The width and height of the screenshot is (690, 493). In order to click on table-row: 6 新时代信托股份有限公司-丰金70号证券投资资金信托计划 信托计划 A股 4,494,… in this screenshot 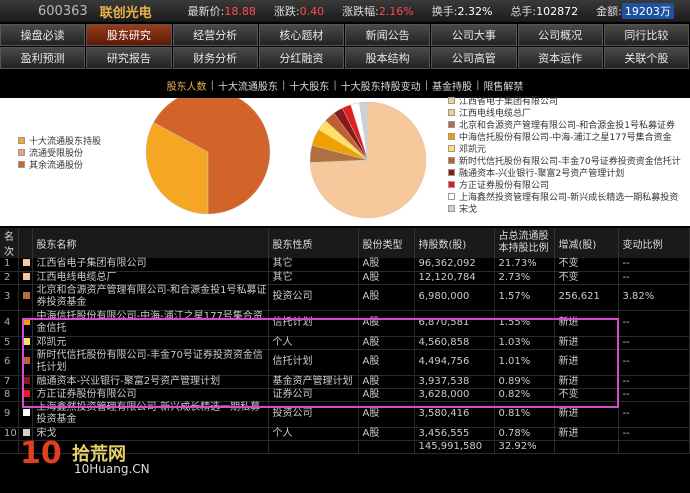, I will do `click(345, 362)`.